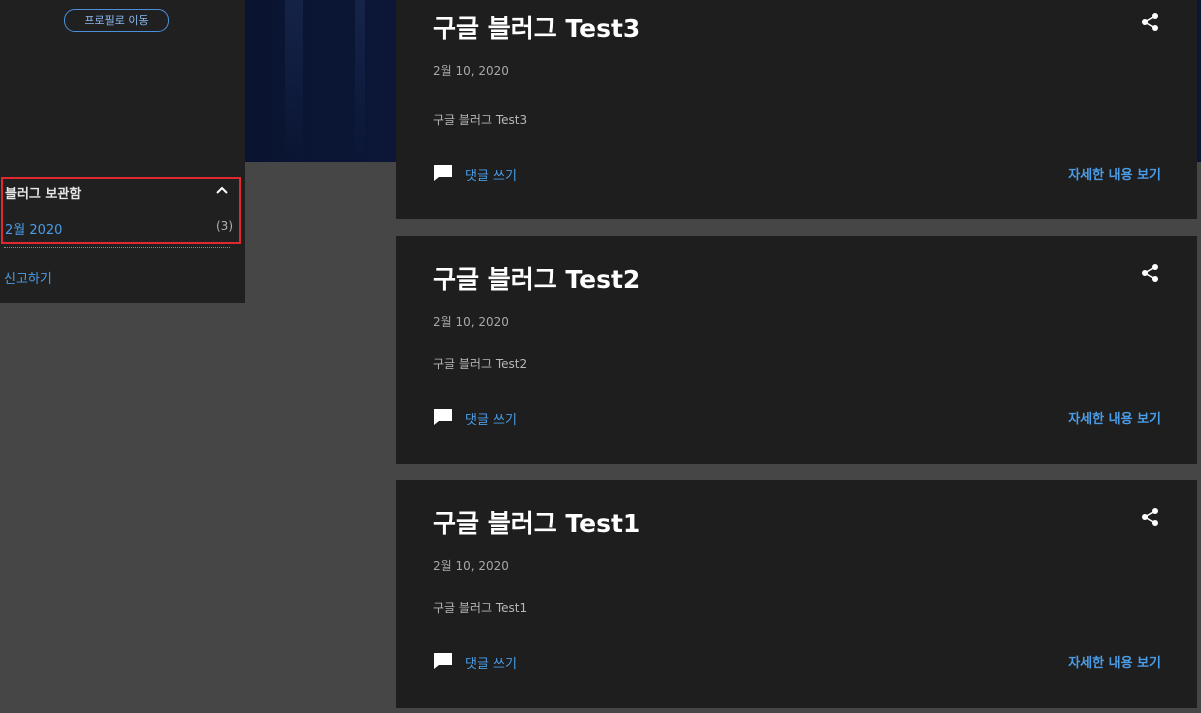 The width and height of the screenshot is (1201, 713). I want to click on post-title: 구글 블러그 Test3, so click(536, 27).